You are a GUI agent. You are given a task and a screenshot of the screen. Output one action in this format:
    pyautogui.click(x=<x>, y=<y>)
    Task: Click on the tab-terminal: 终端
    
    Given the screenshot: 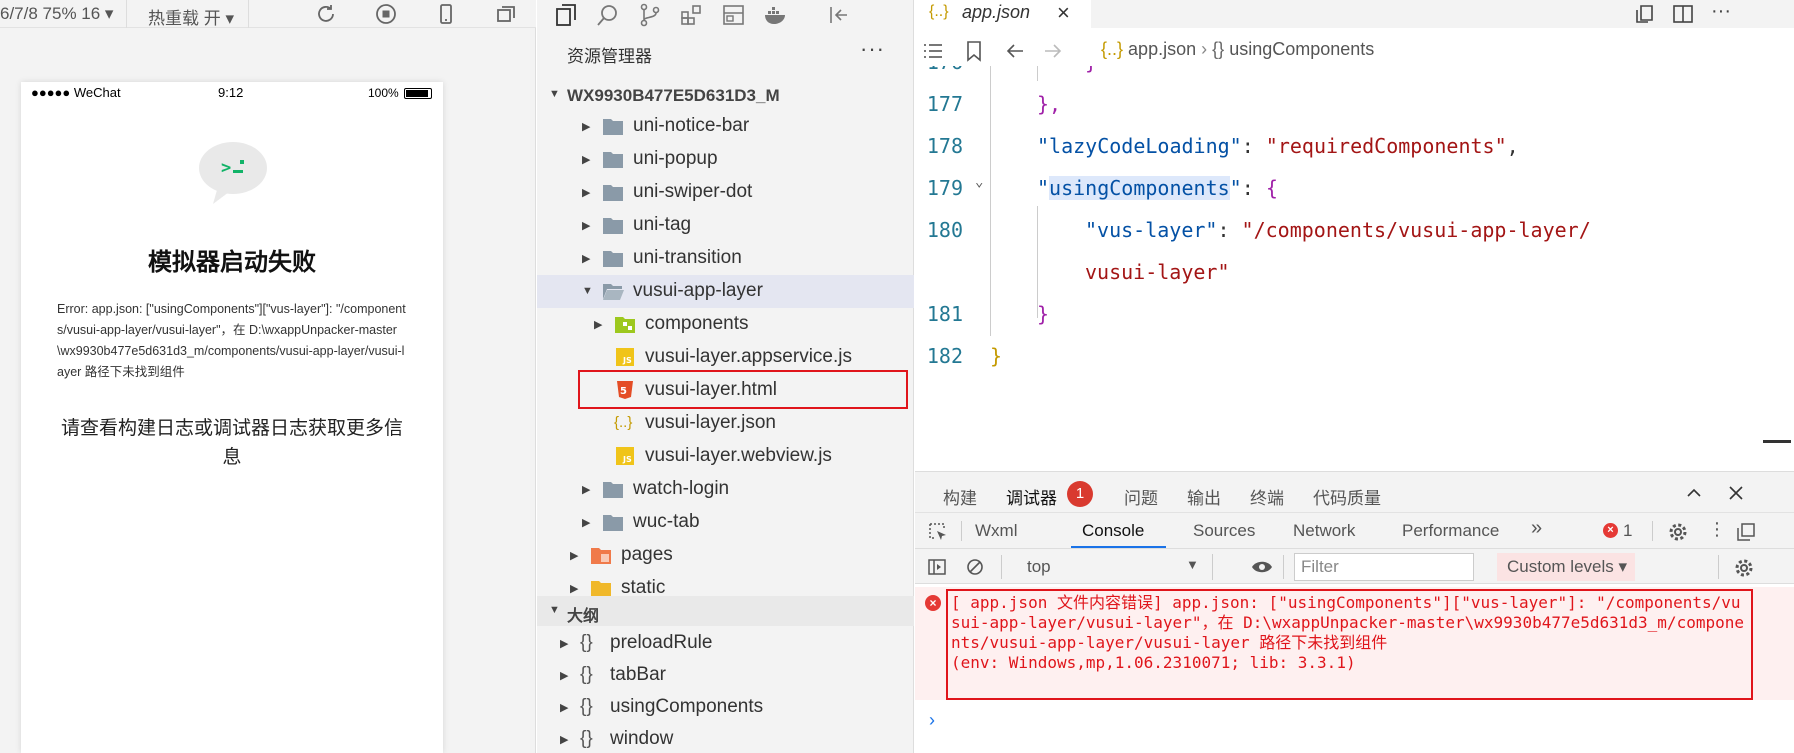 What is the action you would take?
    pyautogui.click(x=1267, y=496)
    